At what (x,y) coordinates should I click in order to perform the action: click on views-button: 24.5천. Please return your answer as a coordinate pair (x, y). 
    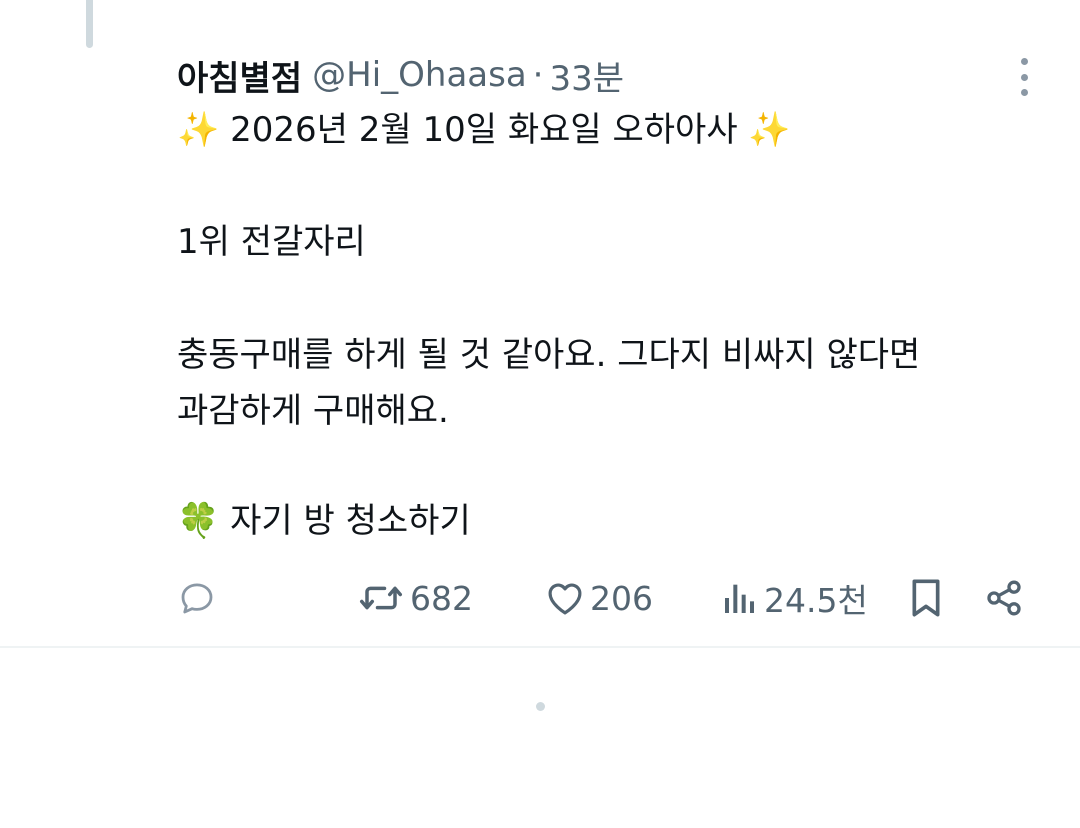
    Looking at the image, I should click on (794, 598).